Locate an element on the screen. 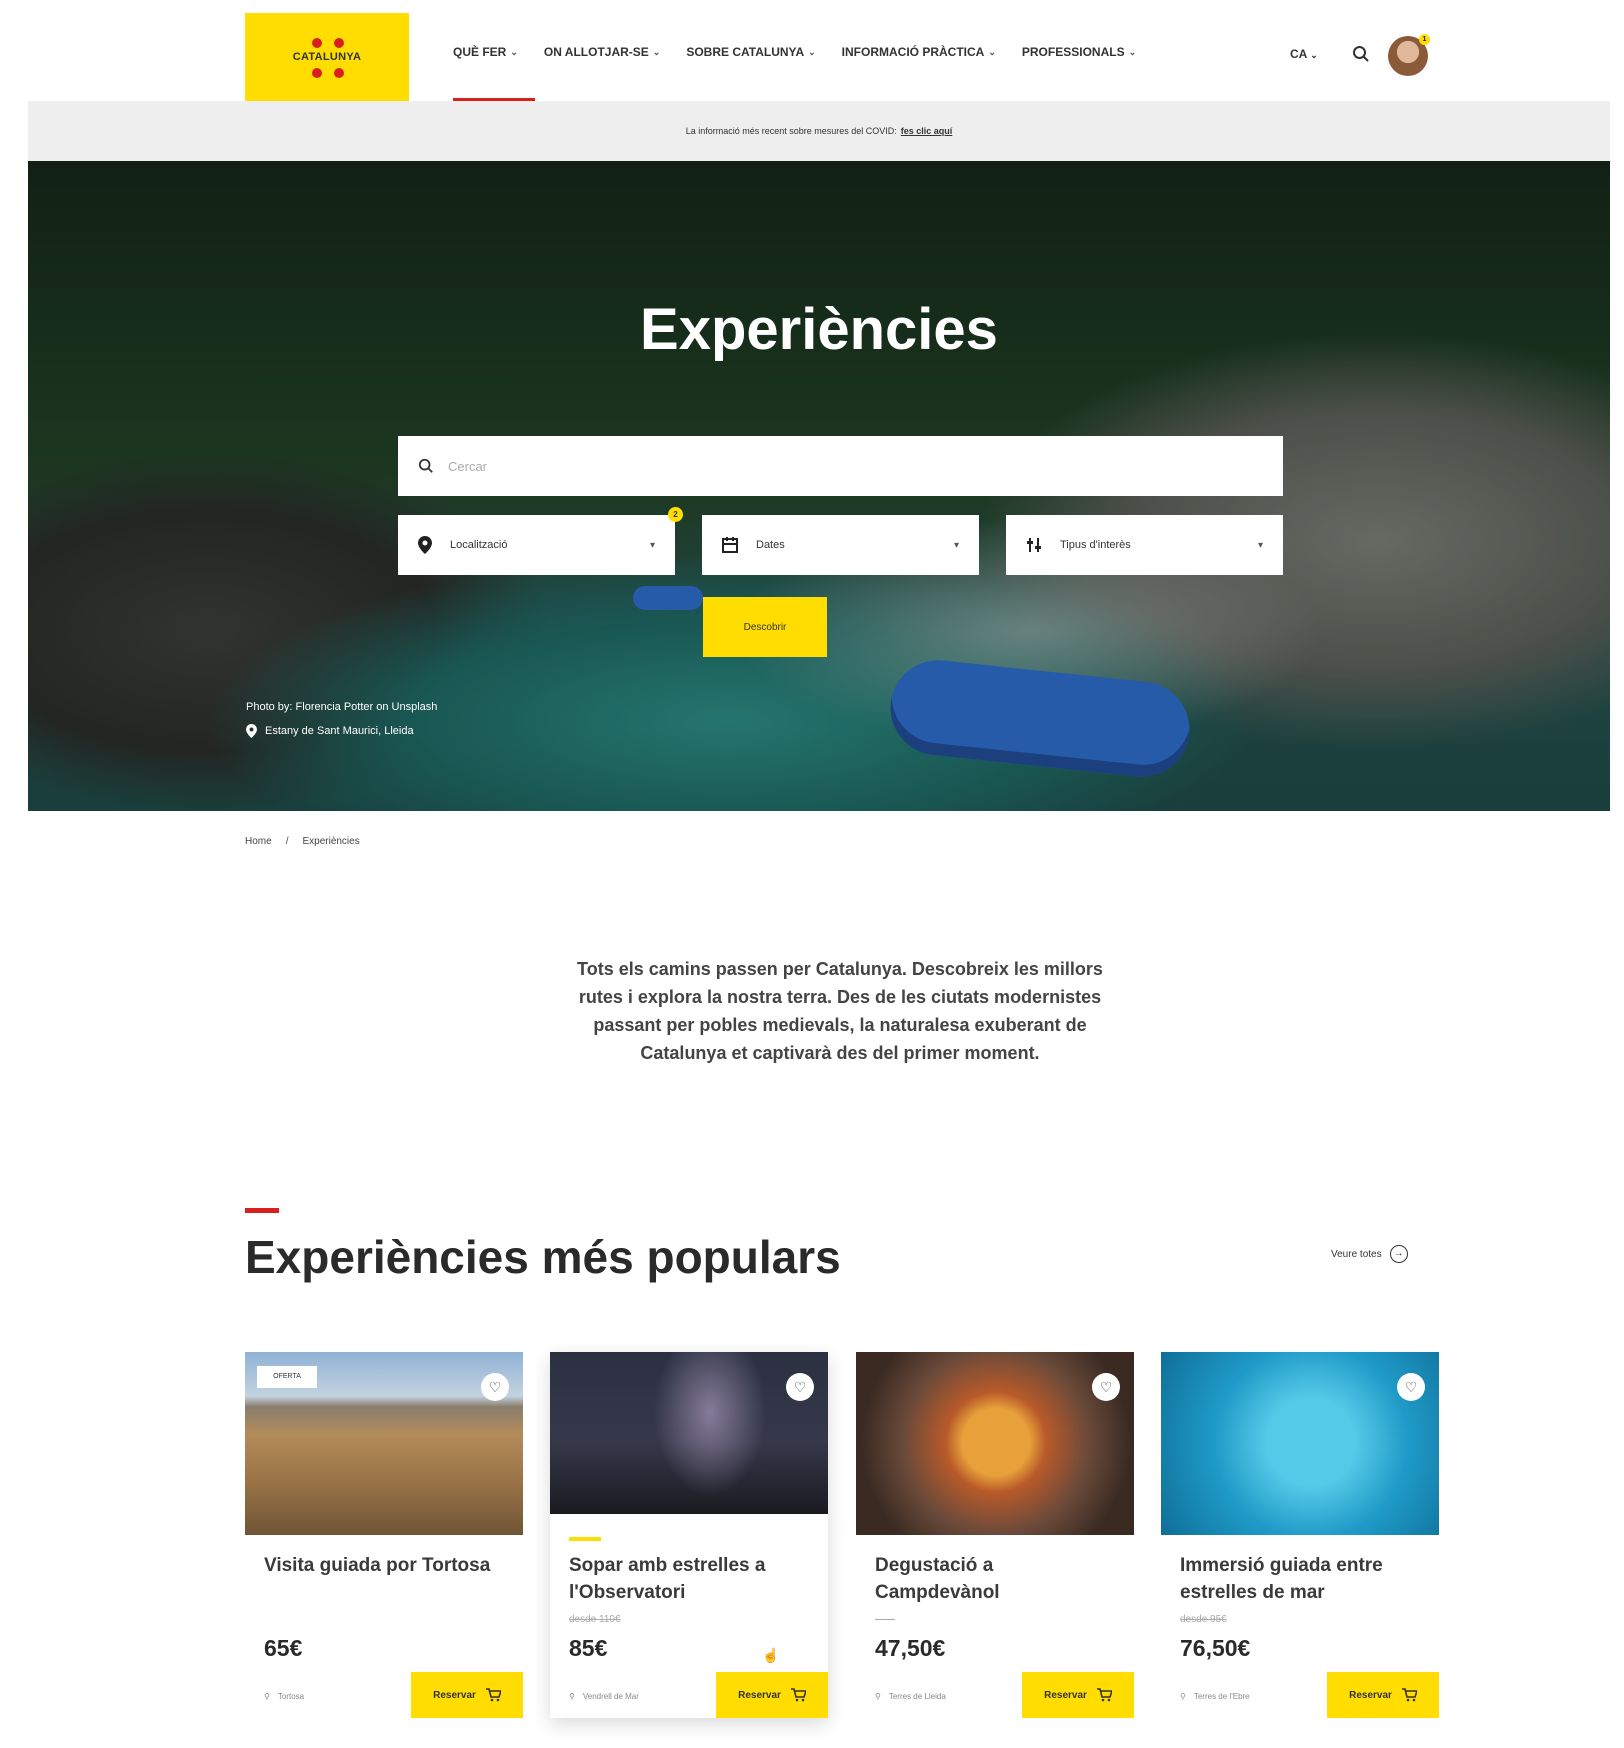  section-title: Experiències més populars is located at coordinates (543, 1257).